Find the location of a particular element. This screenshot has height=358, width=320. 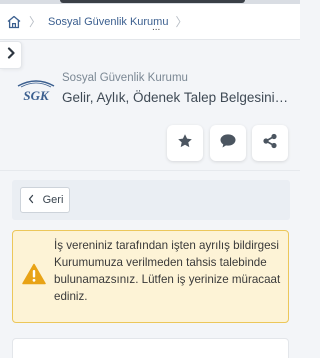

content-card is located at coordinates (150, 348).